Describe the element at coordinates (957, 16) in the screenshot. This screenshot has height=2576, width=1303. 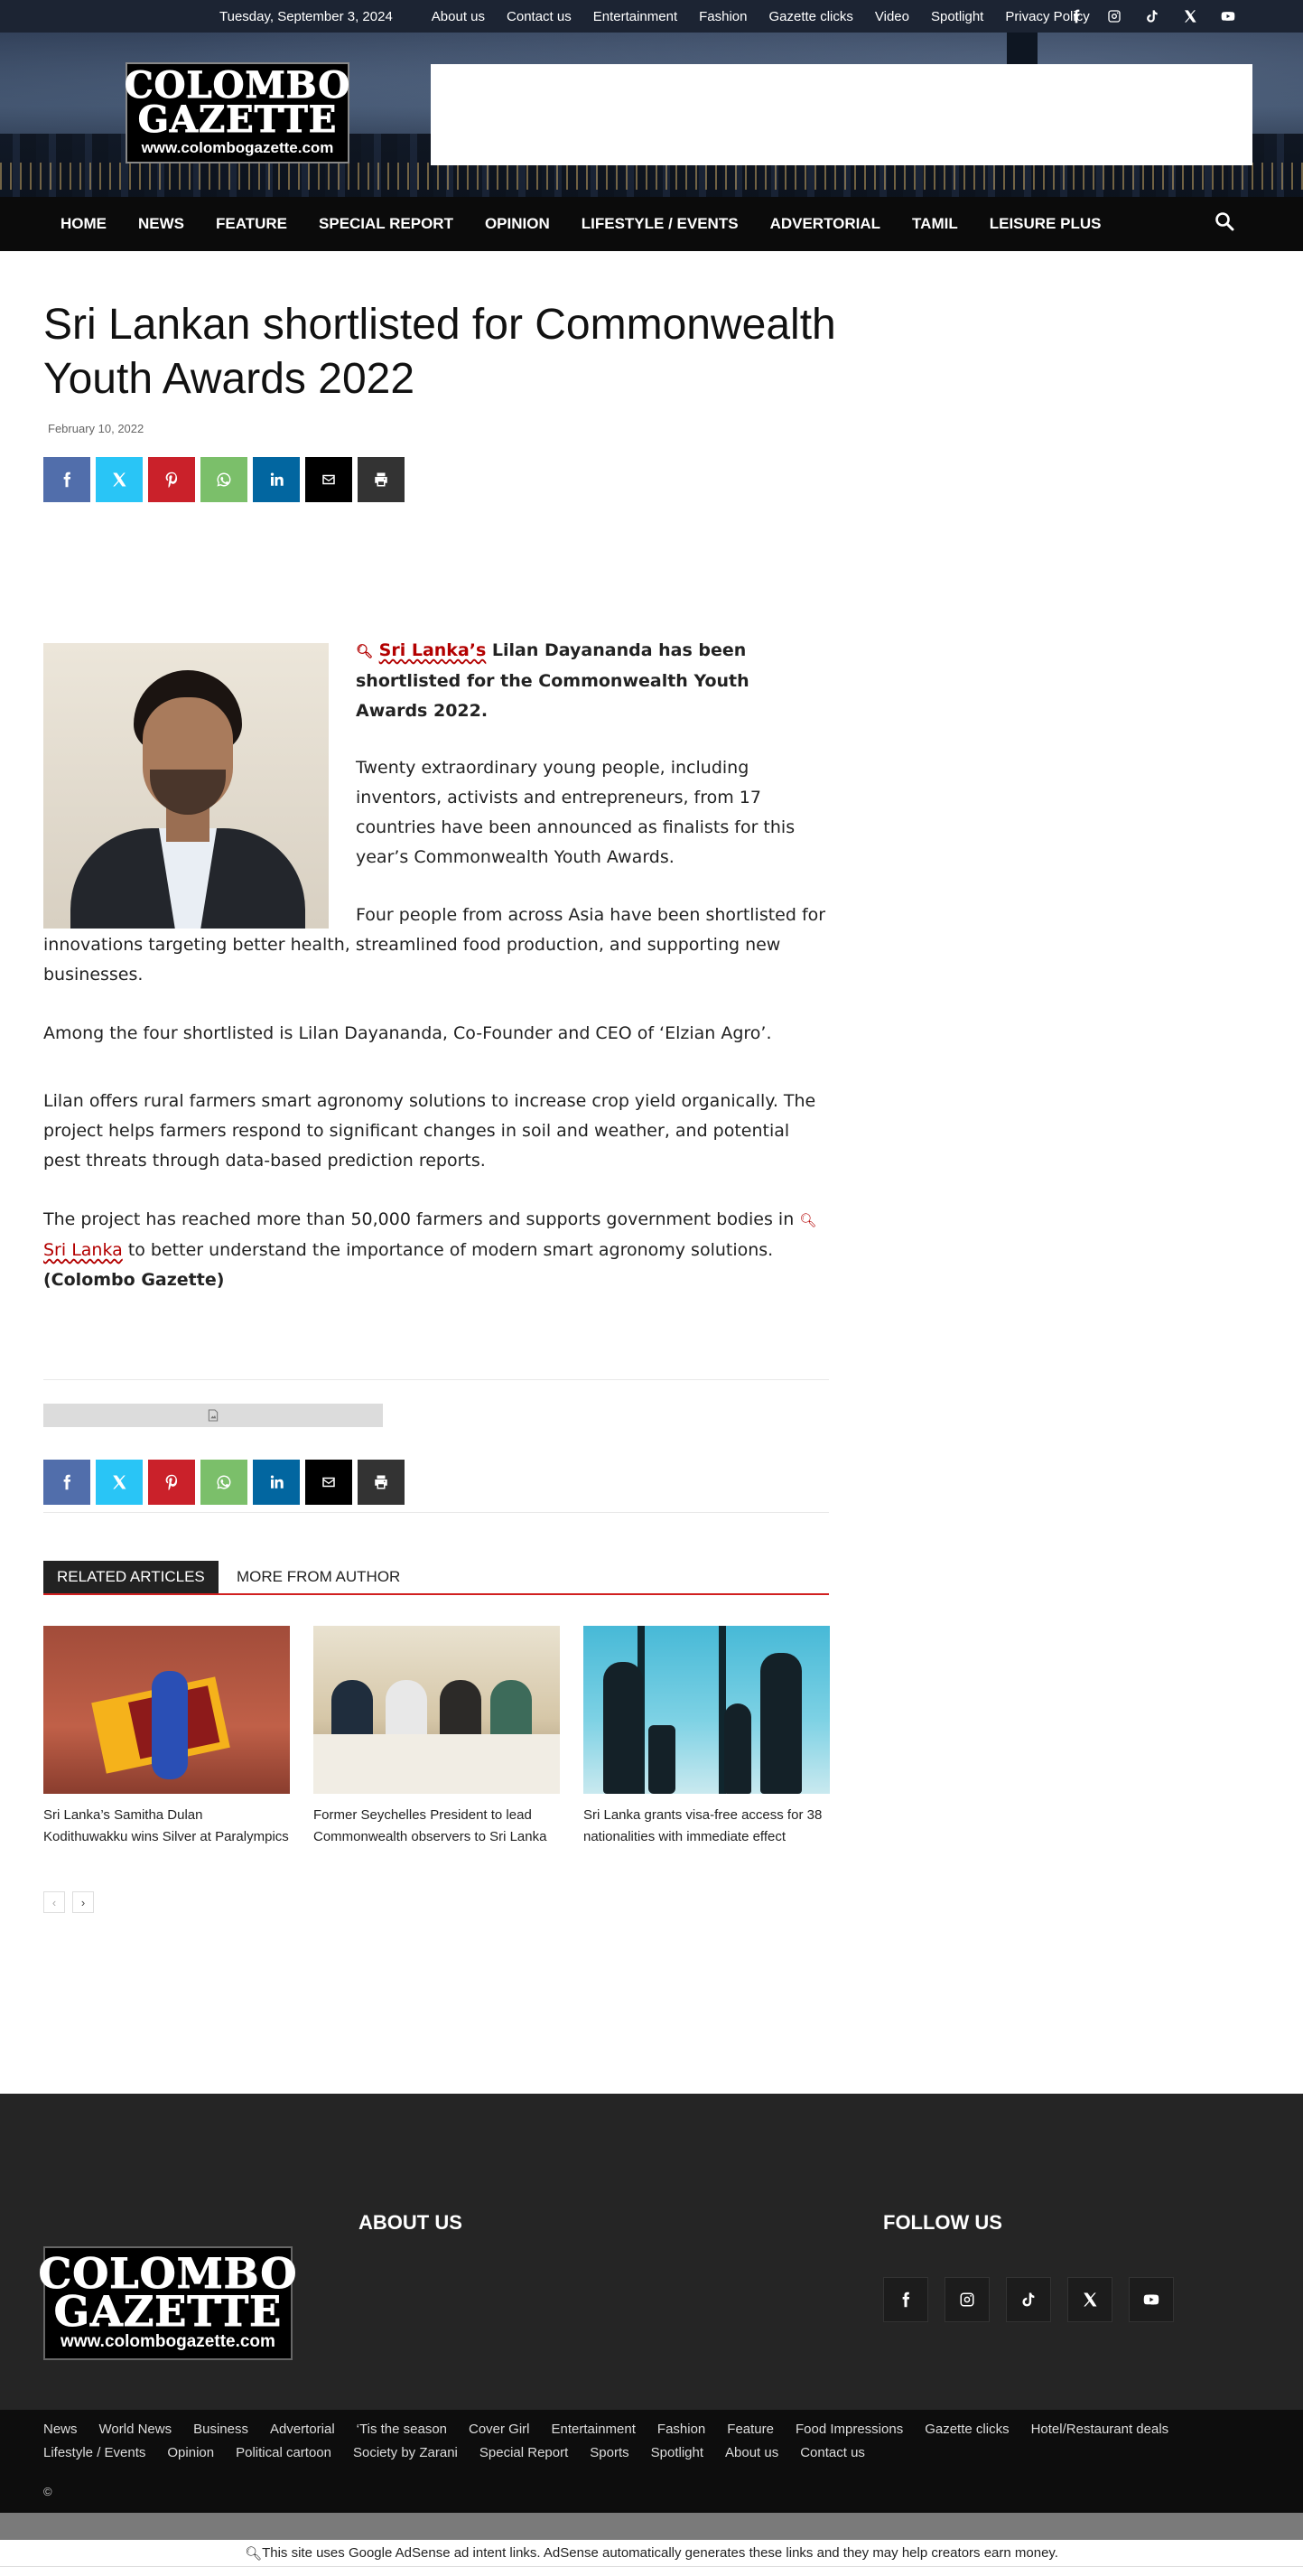
I see `top-link-spotlight: Spotlight` at that location.